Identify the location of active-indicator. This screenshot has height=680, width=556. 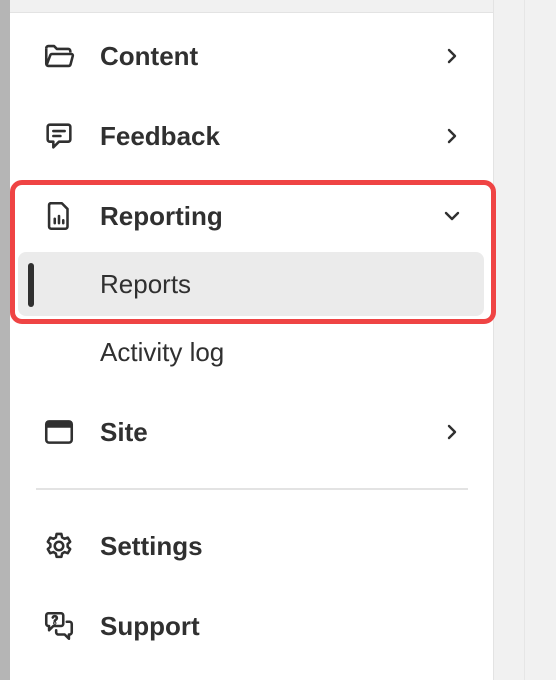
(31, 285).